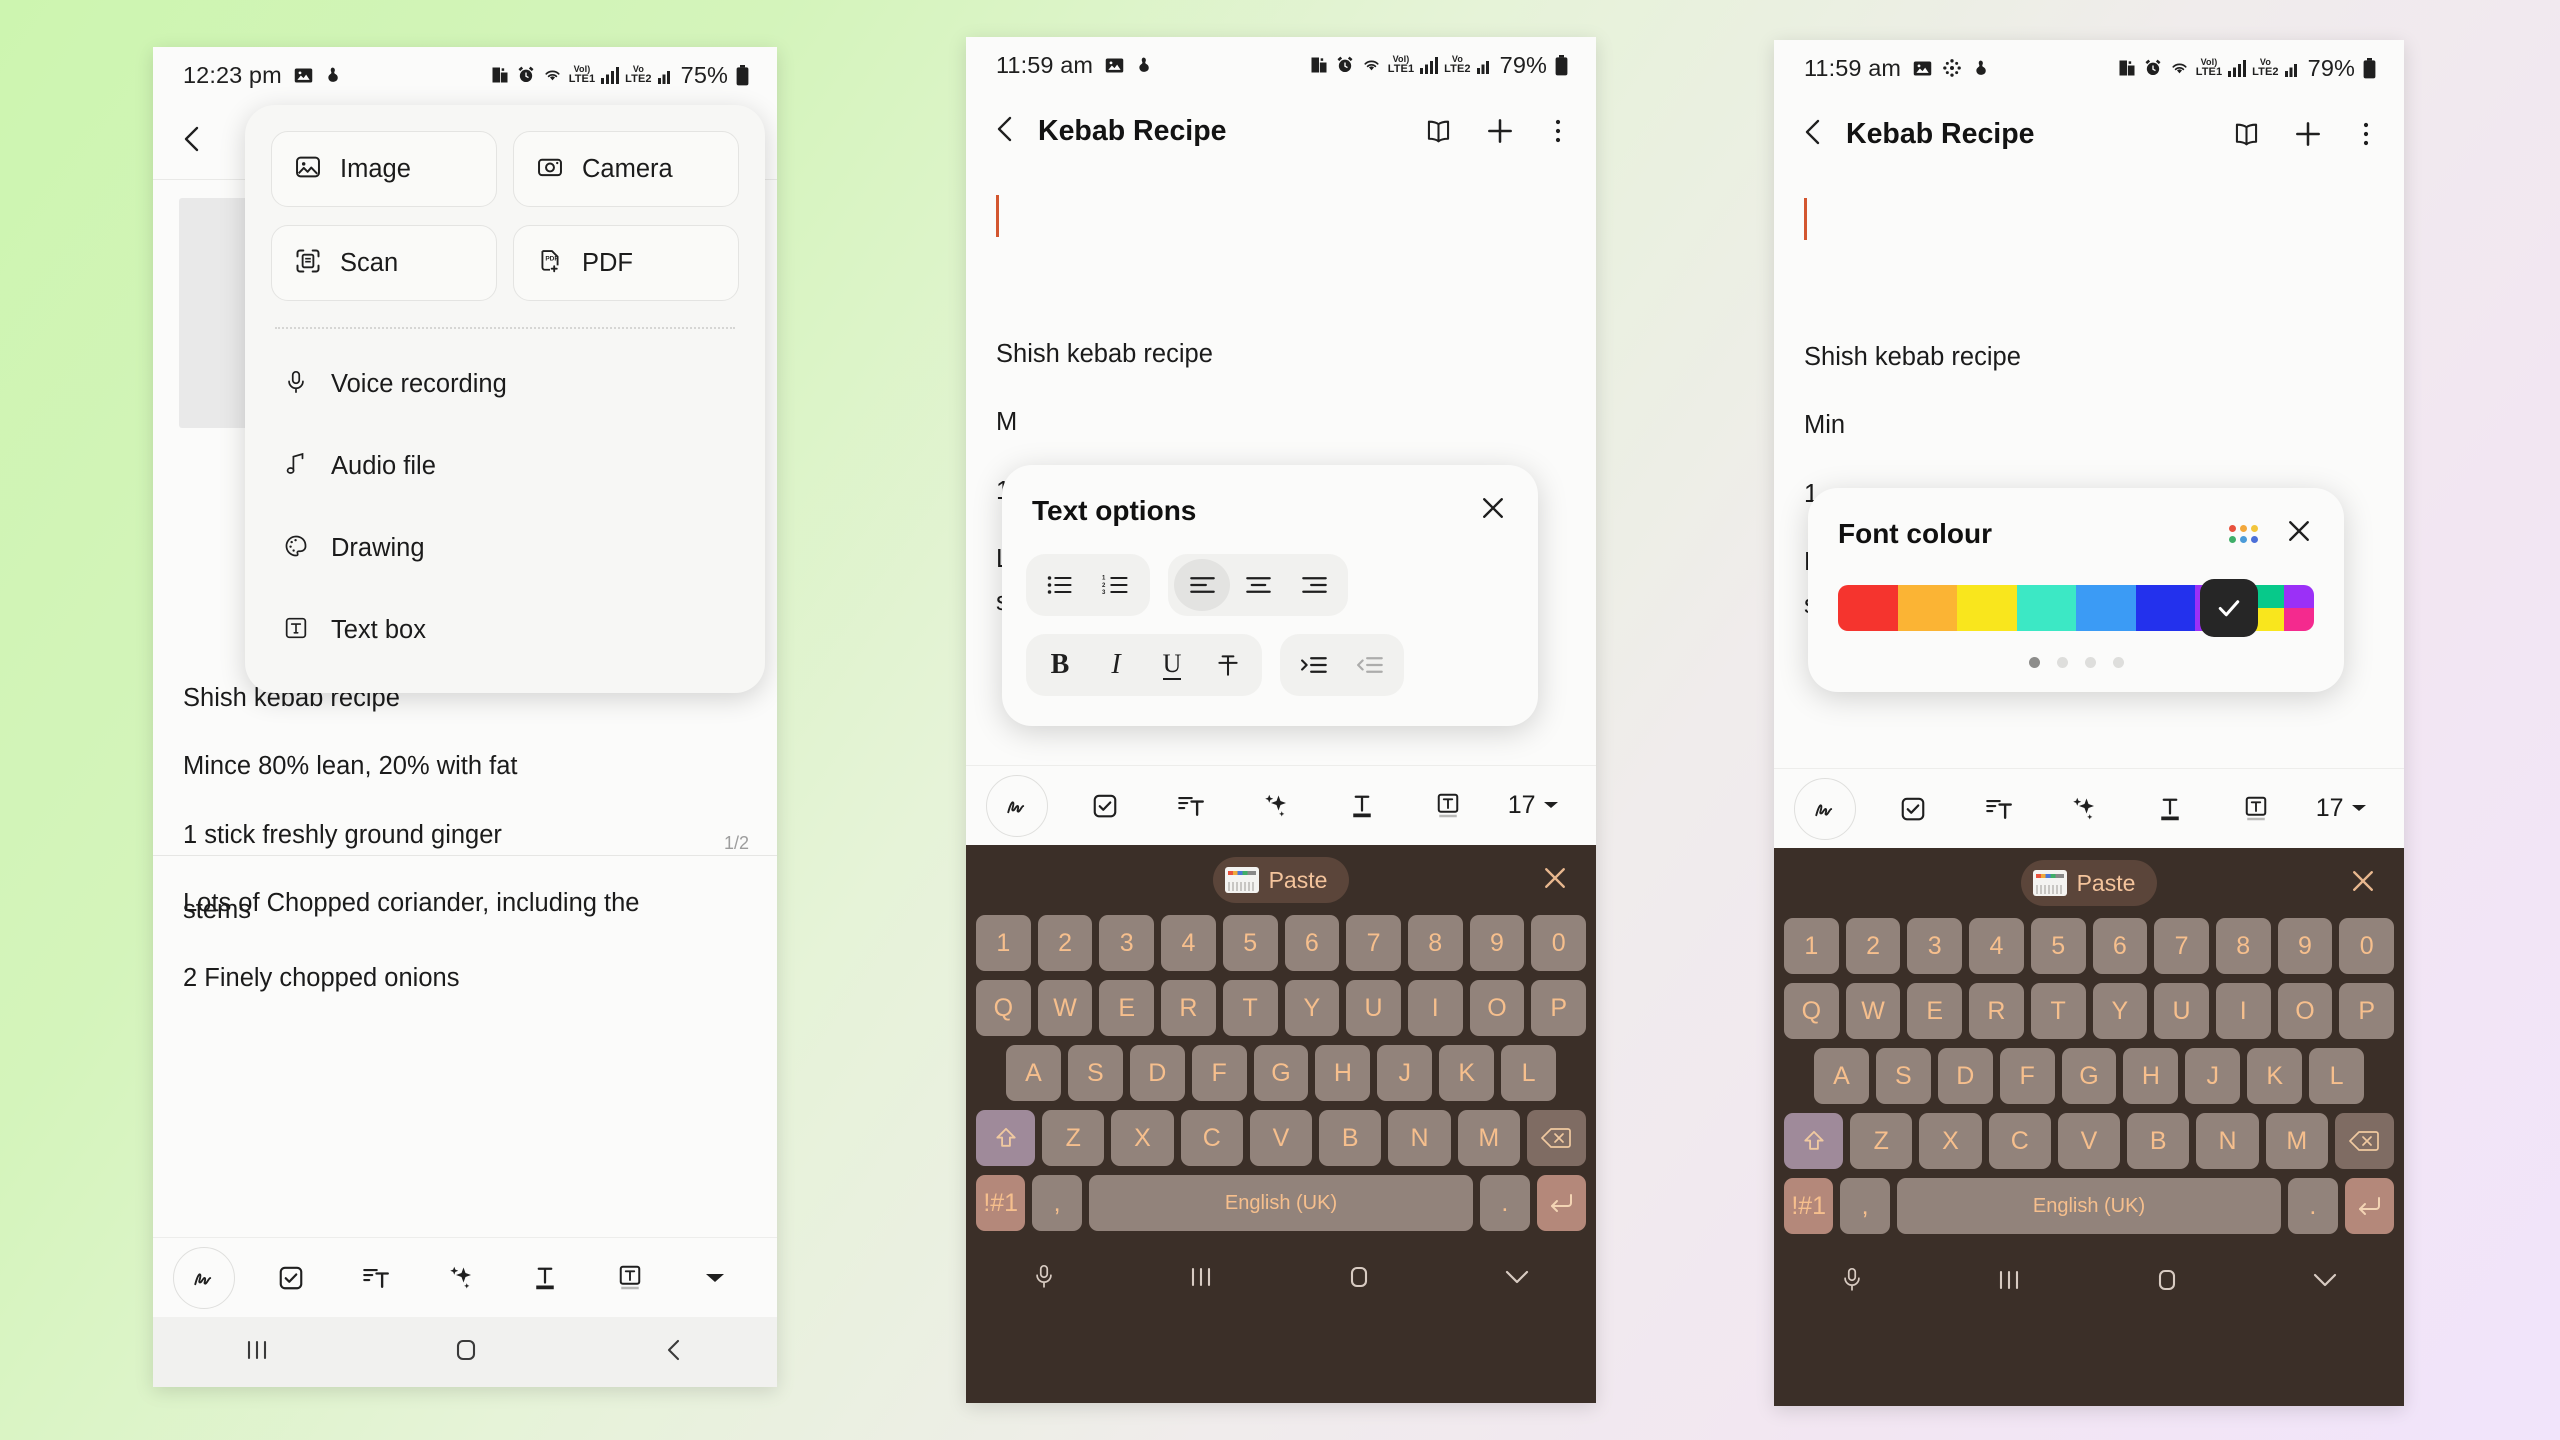  What do you see at coordinates (2058, 1011) in the screenshot?
I see `key: T` at bounding box center [2058, 1011].